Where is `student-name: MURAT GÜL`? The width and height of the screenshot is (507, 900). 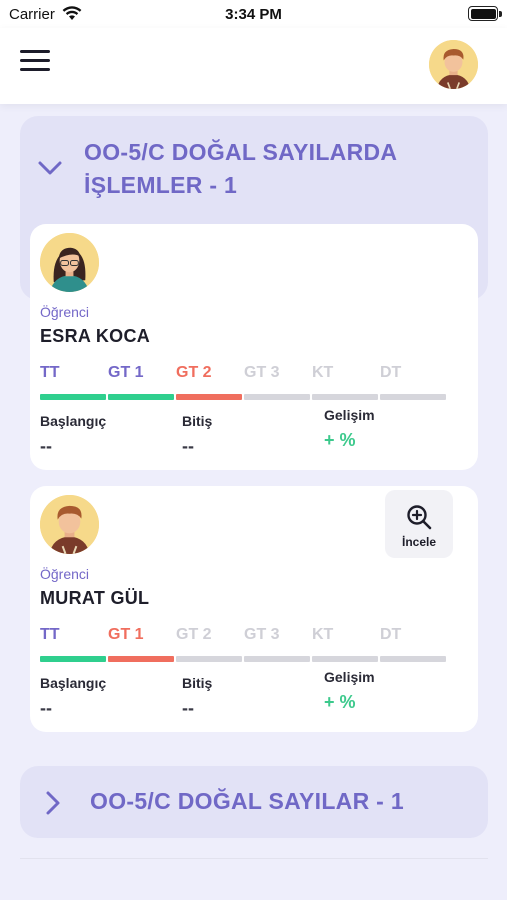
student-name: MURAT GÜL is located at coordinates (95, 598).